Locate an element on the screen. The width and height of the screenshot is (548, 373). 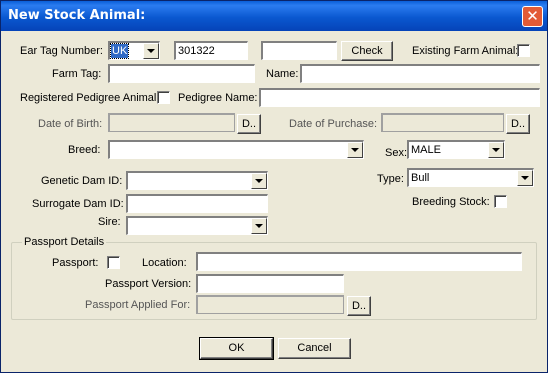
title-bar: New Stock Animal: ✕ is located at coordinates (274, 16).